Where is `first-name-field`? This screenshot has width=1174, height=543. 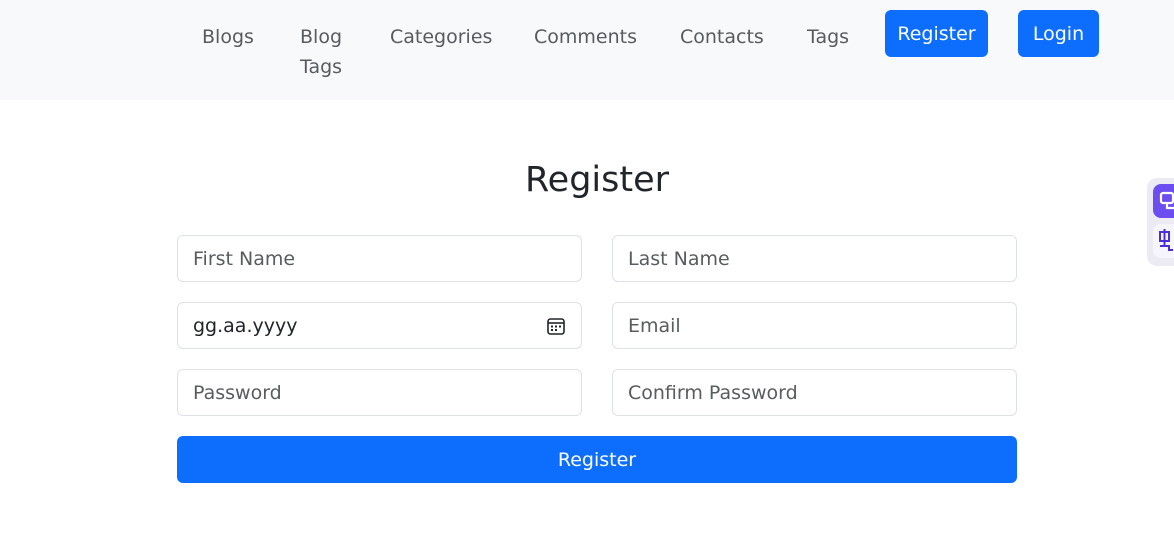 first-name-field is located at coordinates (379, 258).